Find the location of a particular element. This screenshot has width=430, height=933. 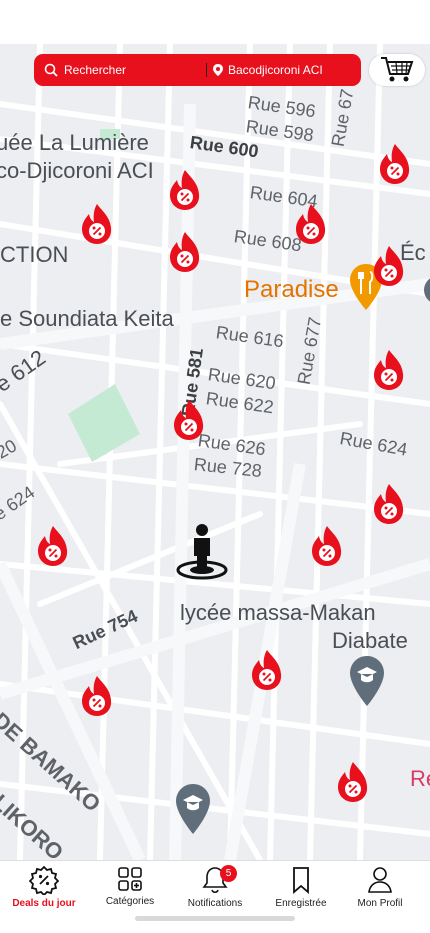

nav-label: Deals du jour is located at coordinates (44, 903).